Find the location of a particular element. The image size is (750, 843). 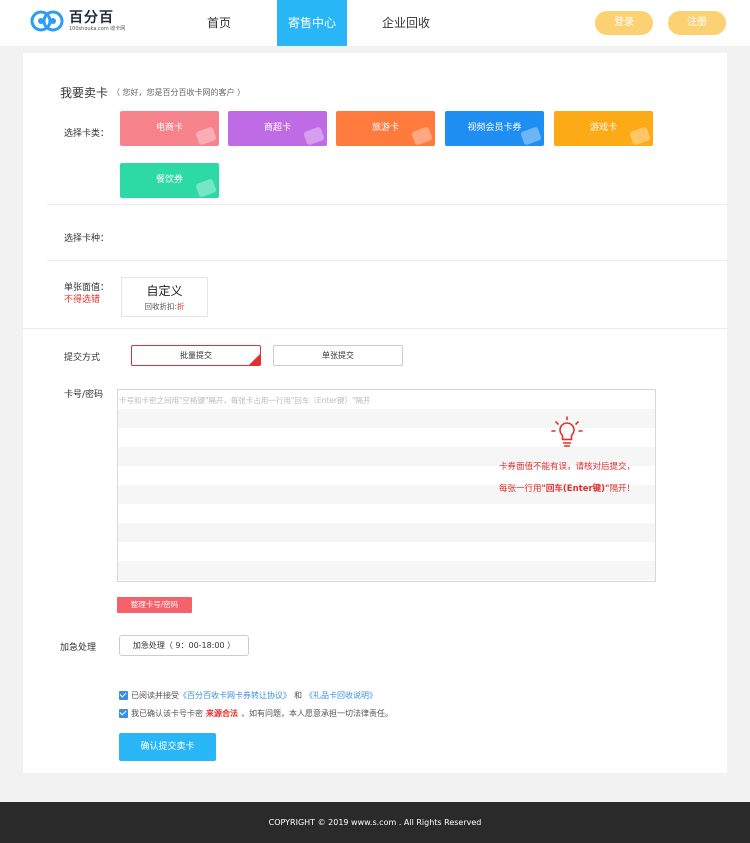

nav-enterprise: 企业回收 is located at coordinates (406, 23).